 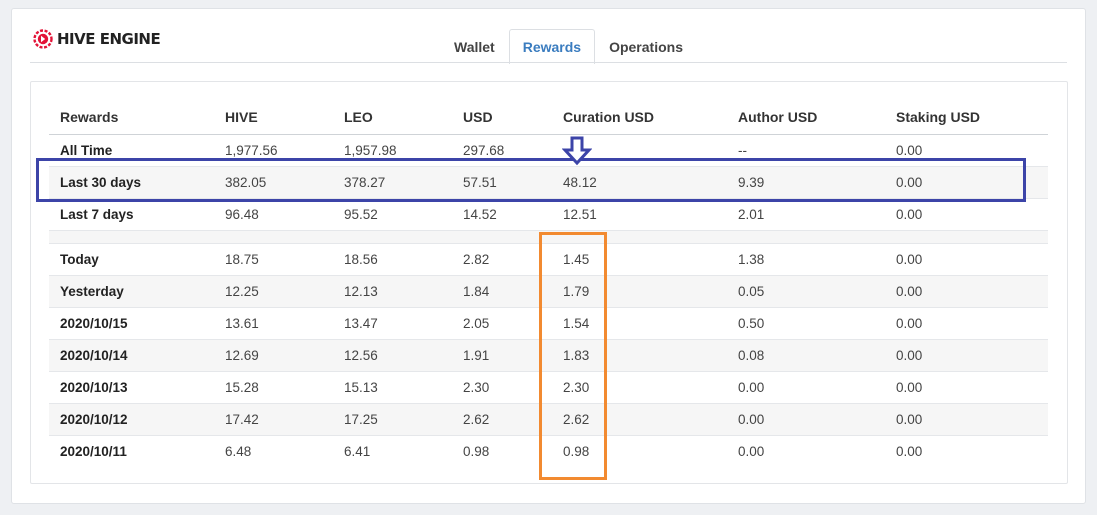 I want to click on cell-curation-usd: 1.54, so click(x=639, y=322).